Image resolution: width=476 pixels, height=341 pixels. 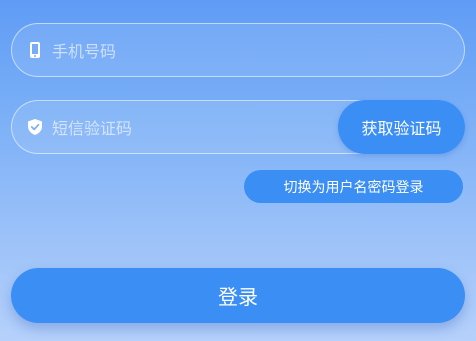 I want to click on get-verification-code-button: 获取验证码, so click(x=401, y=127).